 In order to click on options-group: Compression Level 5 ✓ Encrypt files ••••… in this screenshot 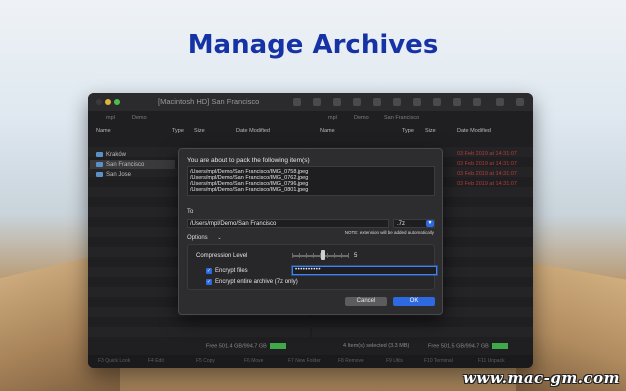, I will do `click(312, 267)`.